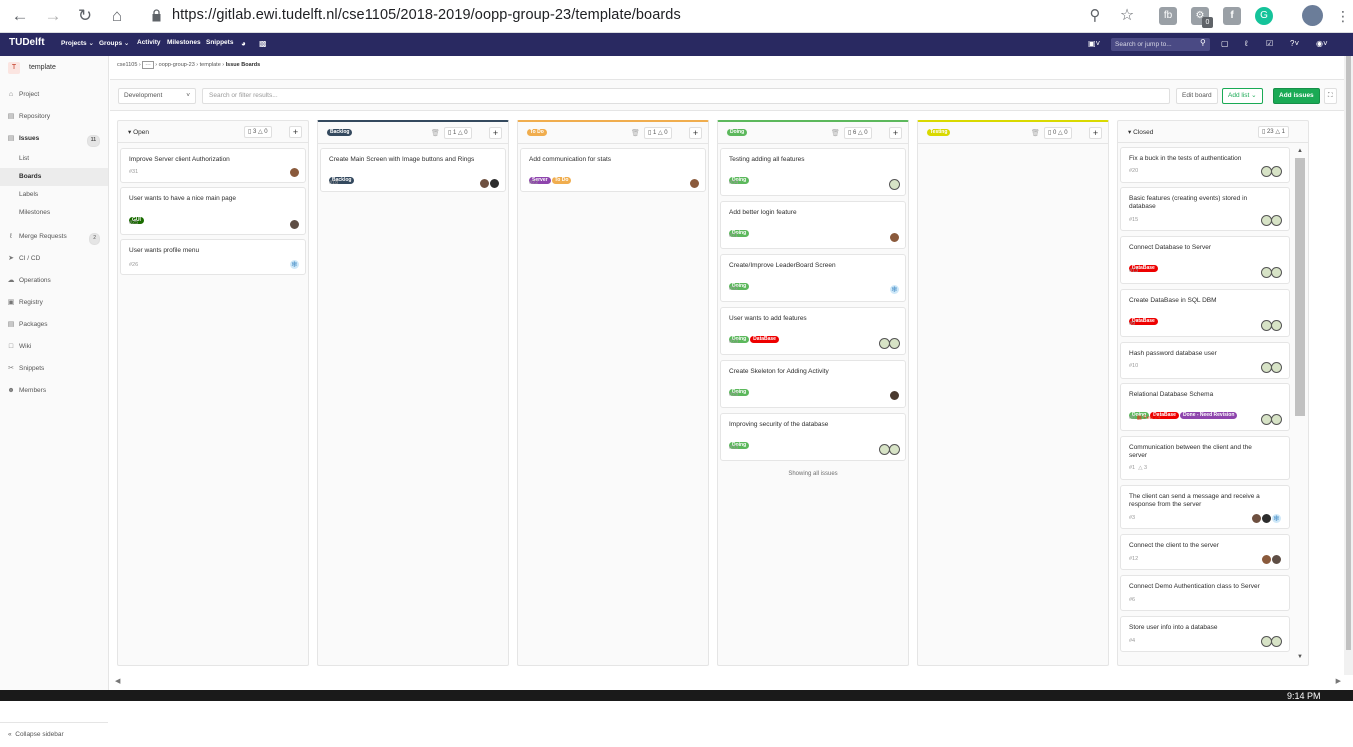 The image size is (1353, 747). I want to click on help-icon: ?˅, so click(1294, 43).